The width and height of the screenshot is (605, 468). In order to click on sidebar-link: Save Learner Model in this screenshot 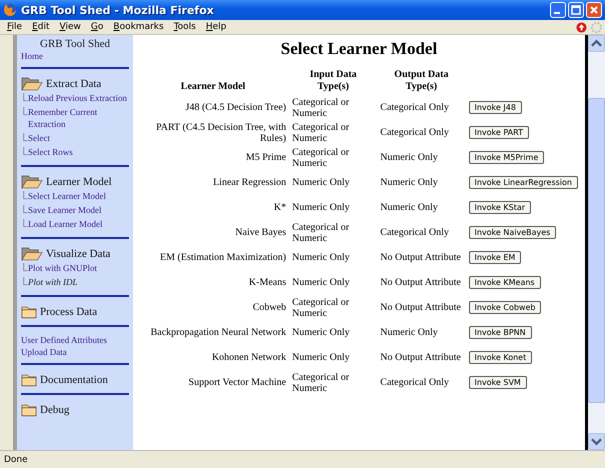, I will do `click(65, 210)`.